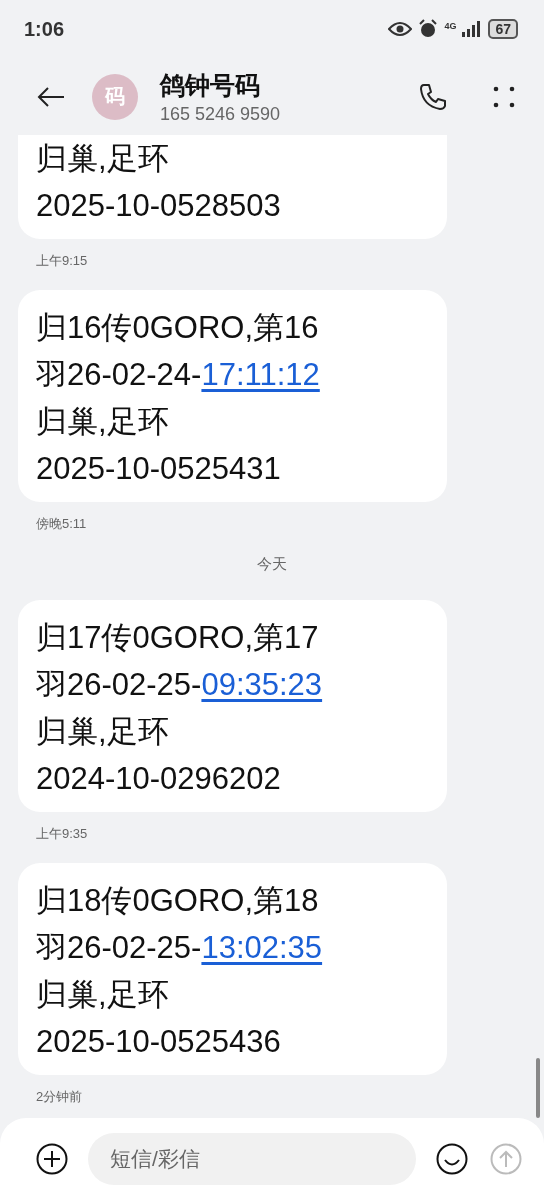 The width and height of the screenshot is (544, 1200). What do you see at coordinates (252, 1159) in the screenshot?
I see `message-input: 短信/彩信` at bounding box center [252, 1159].